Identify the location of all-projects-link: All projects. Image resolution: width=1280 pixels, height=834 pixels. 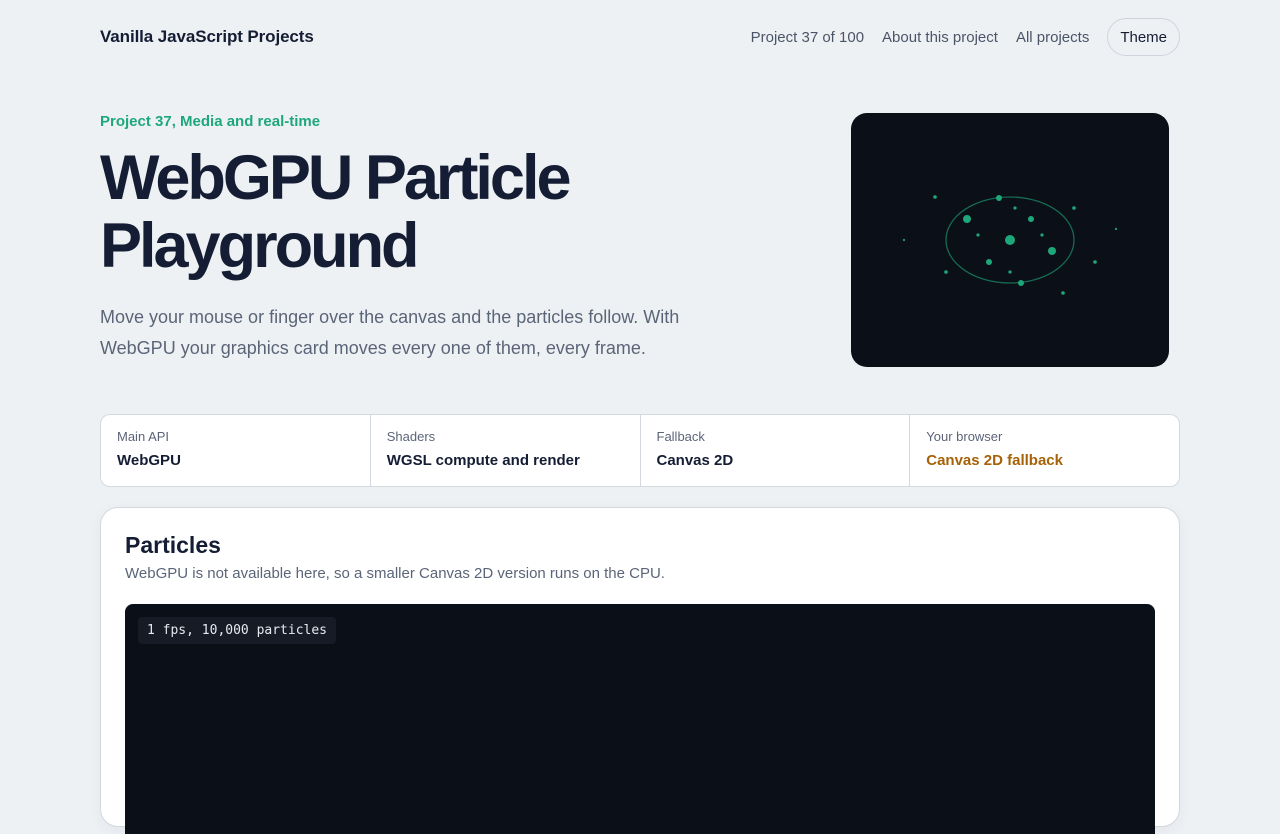
(1052, 37).